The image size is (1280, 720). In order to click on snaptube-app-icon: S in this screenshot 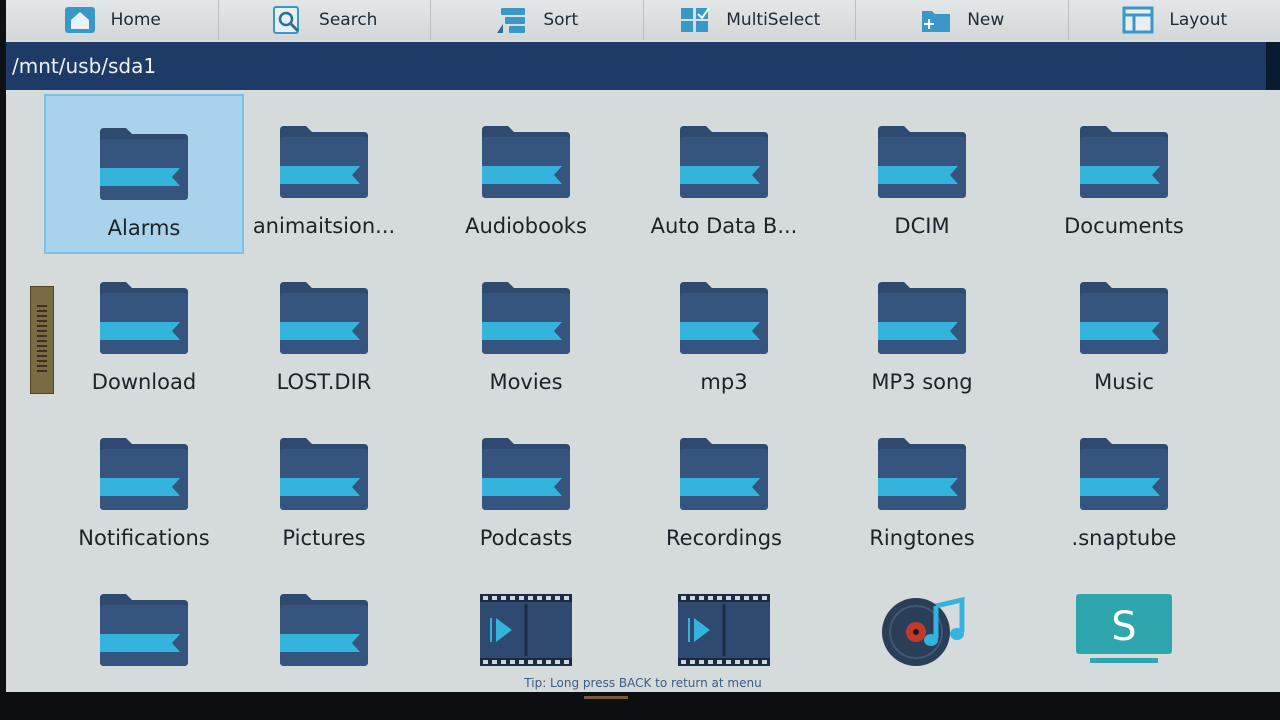, I will do `click(1124, 628)`.